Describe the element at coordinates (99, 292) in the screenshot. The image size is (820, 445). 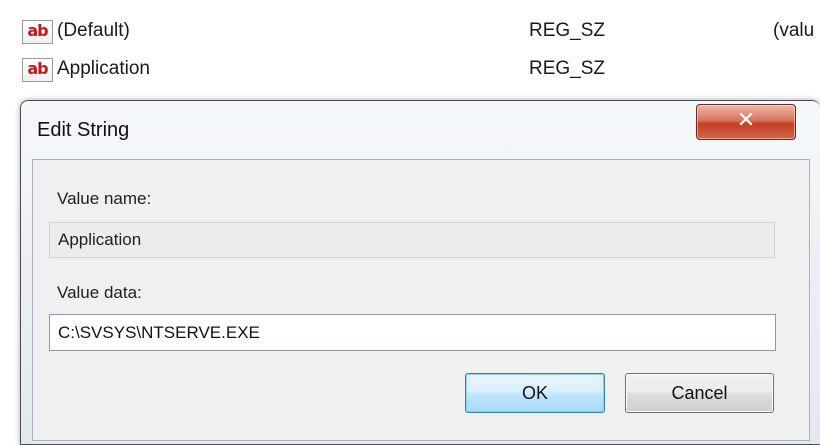
I see `value-data-label: Value data:` at that location.